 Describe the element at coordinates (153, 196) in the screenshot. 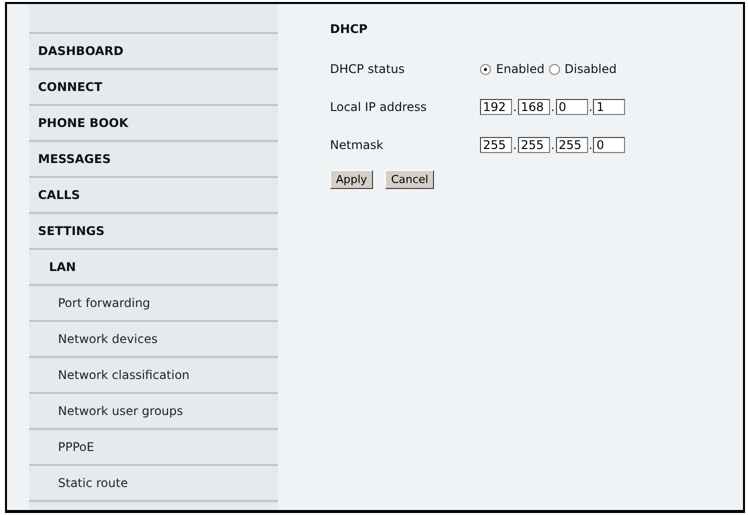

I see `sidebar-item: CALLS` at that location.